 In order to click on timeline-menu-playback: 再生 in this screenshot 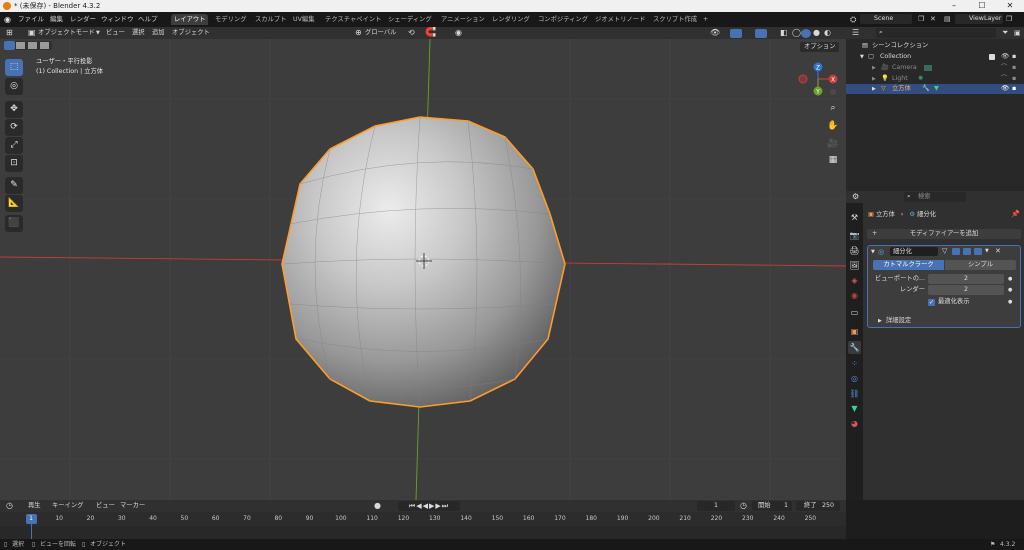, I will do `click(34, 506)`.